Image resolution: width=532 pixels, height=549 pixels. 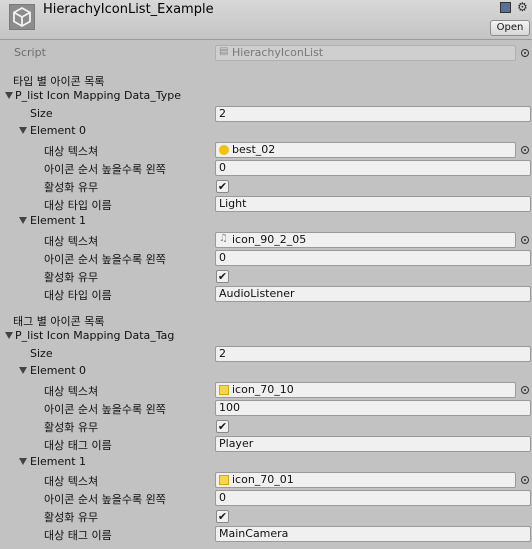 What do you see at coordinates (266, 336) in the screenshot?
I see `tag-list-foldout: P_list Icon Mapping Data_Tag` at bounding box center [266, 336].